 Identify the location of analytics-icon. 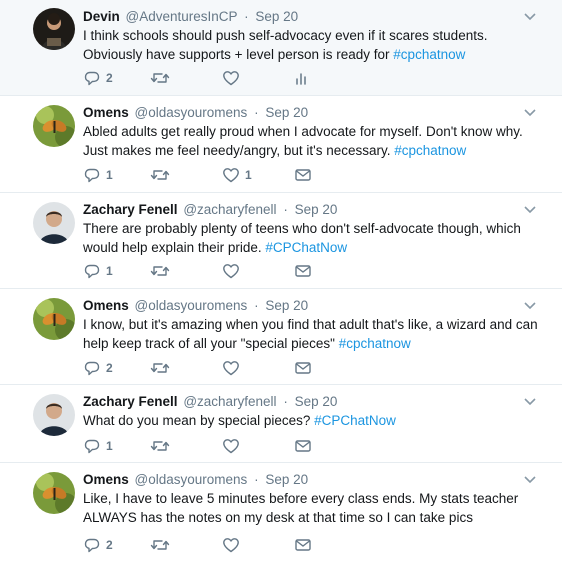
(301, 79).